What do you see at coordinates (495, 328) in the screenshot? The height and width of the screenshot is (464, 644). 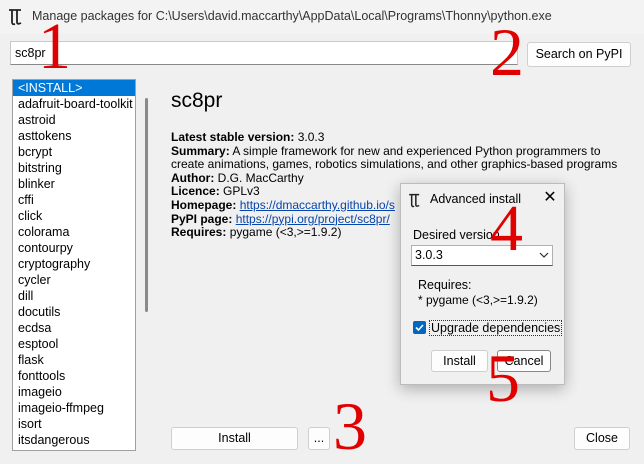 I see `upgrade-dependencies-label: Upgrade dependencies` at bounding box center [495, 328].